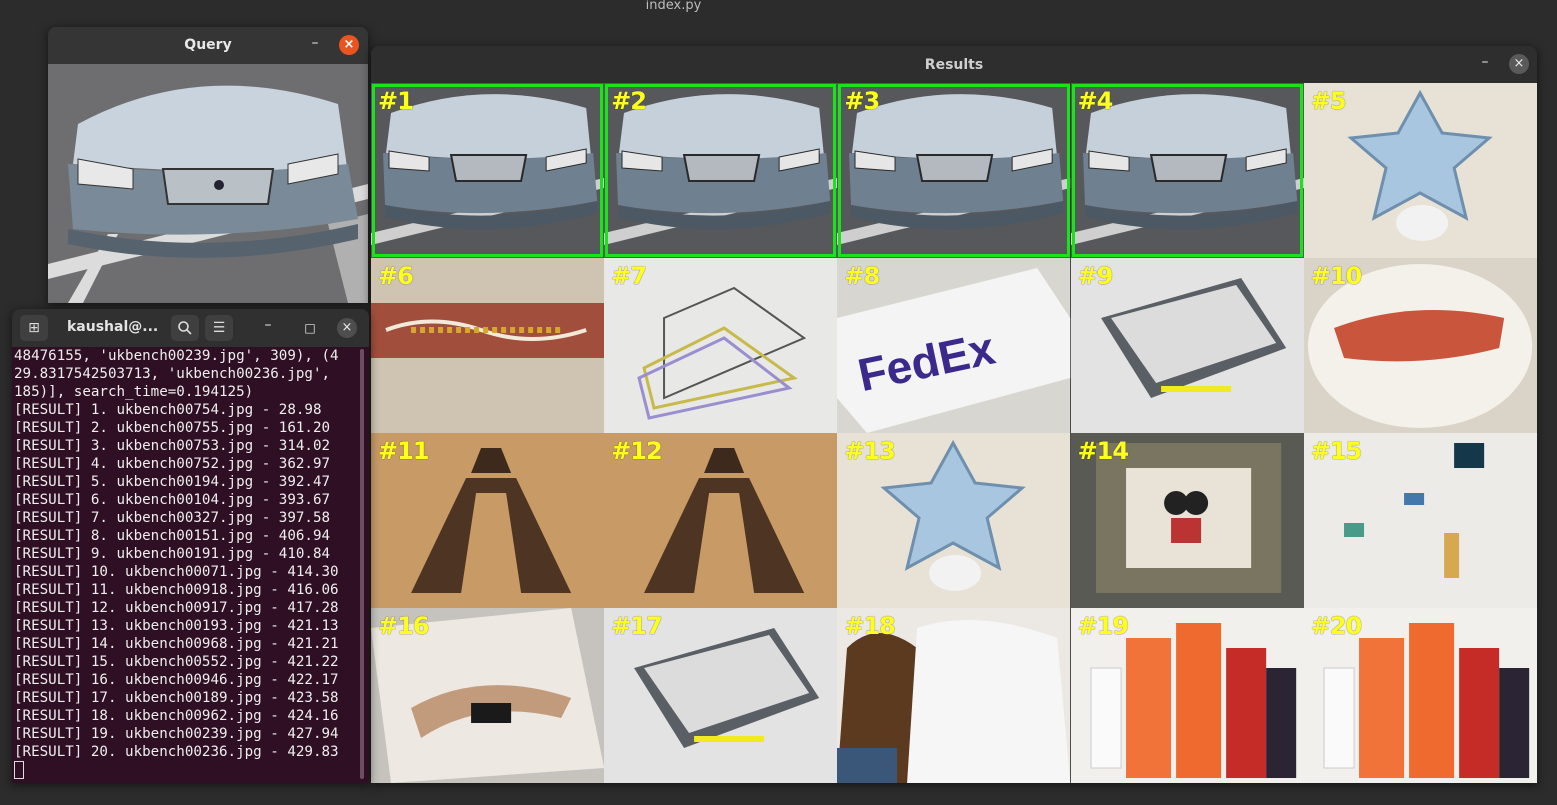 This screenshot has width=1557, height=805. Describe the element at coordinates (1187, 520) in the screenshot. I see `result-thumbnail: #14` at that location.